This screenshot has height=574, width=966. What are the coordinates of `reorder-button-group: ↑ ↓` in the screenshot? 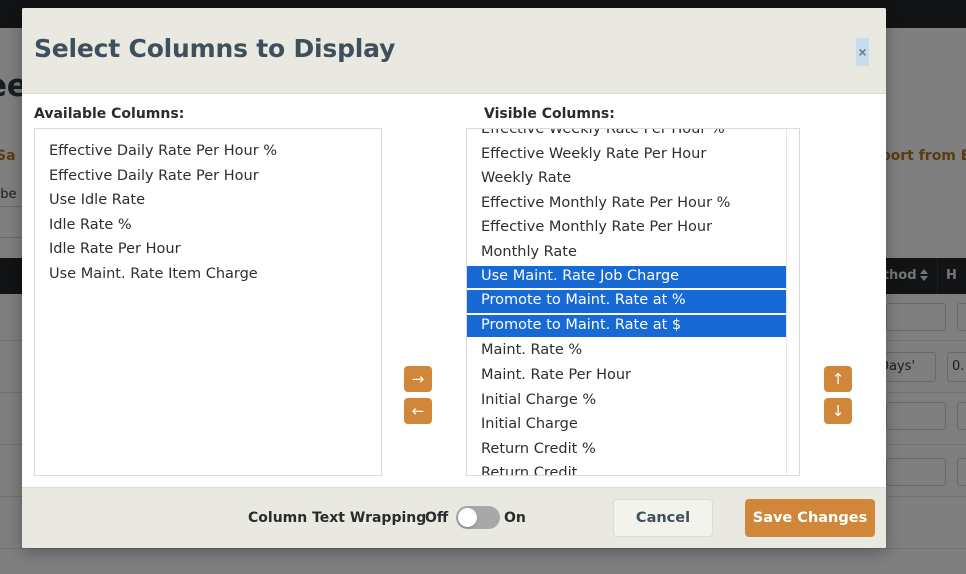 It's located at (838, 398).